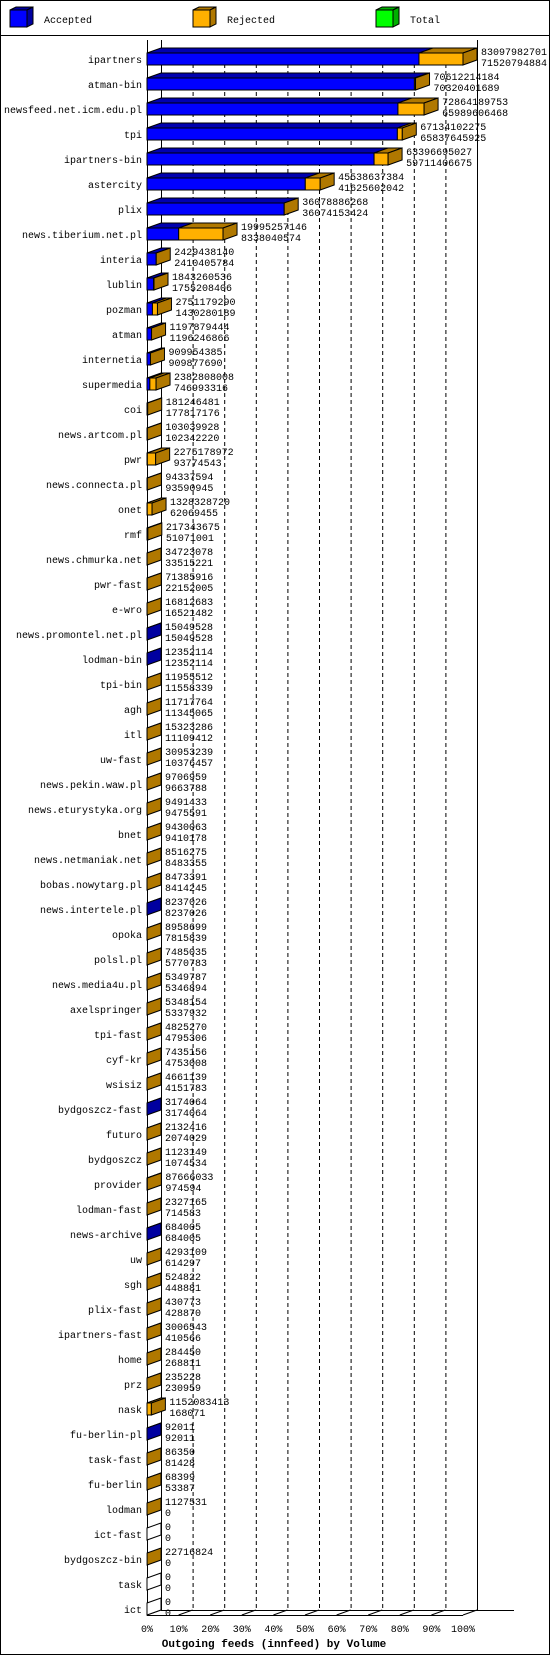 The image size is (550, 1655). Describe the element at coordinates (189, 614) in the screenshot. I see `value-accepted: 16521482` at that location.